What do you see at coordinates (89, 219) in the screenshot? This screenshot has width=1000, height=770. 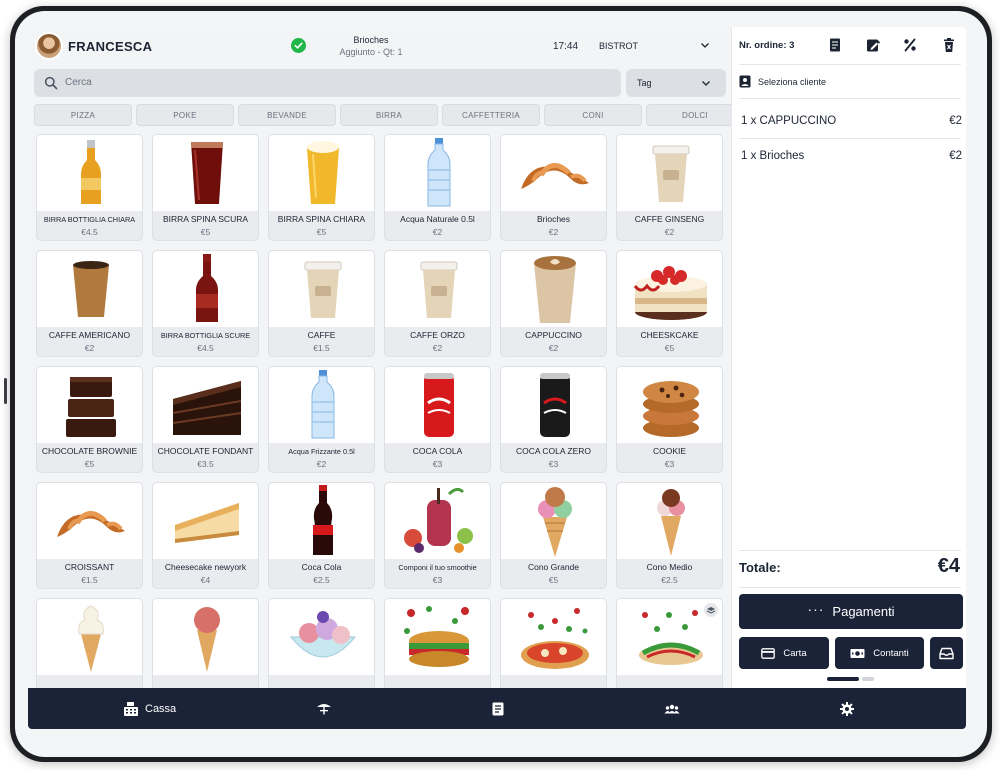 I see `product-name: BIRRA BOTTIGLIA CHIARA` at bounding box center [89, 219].